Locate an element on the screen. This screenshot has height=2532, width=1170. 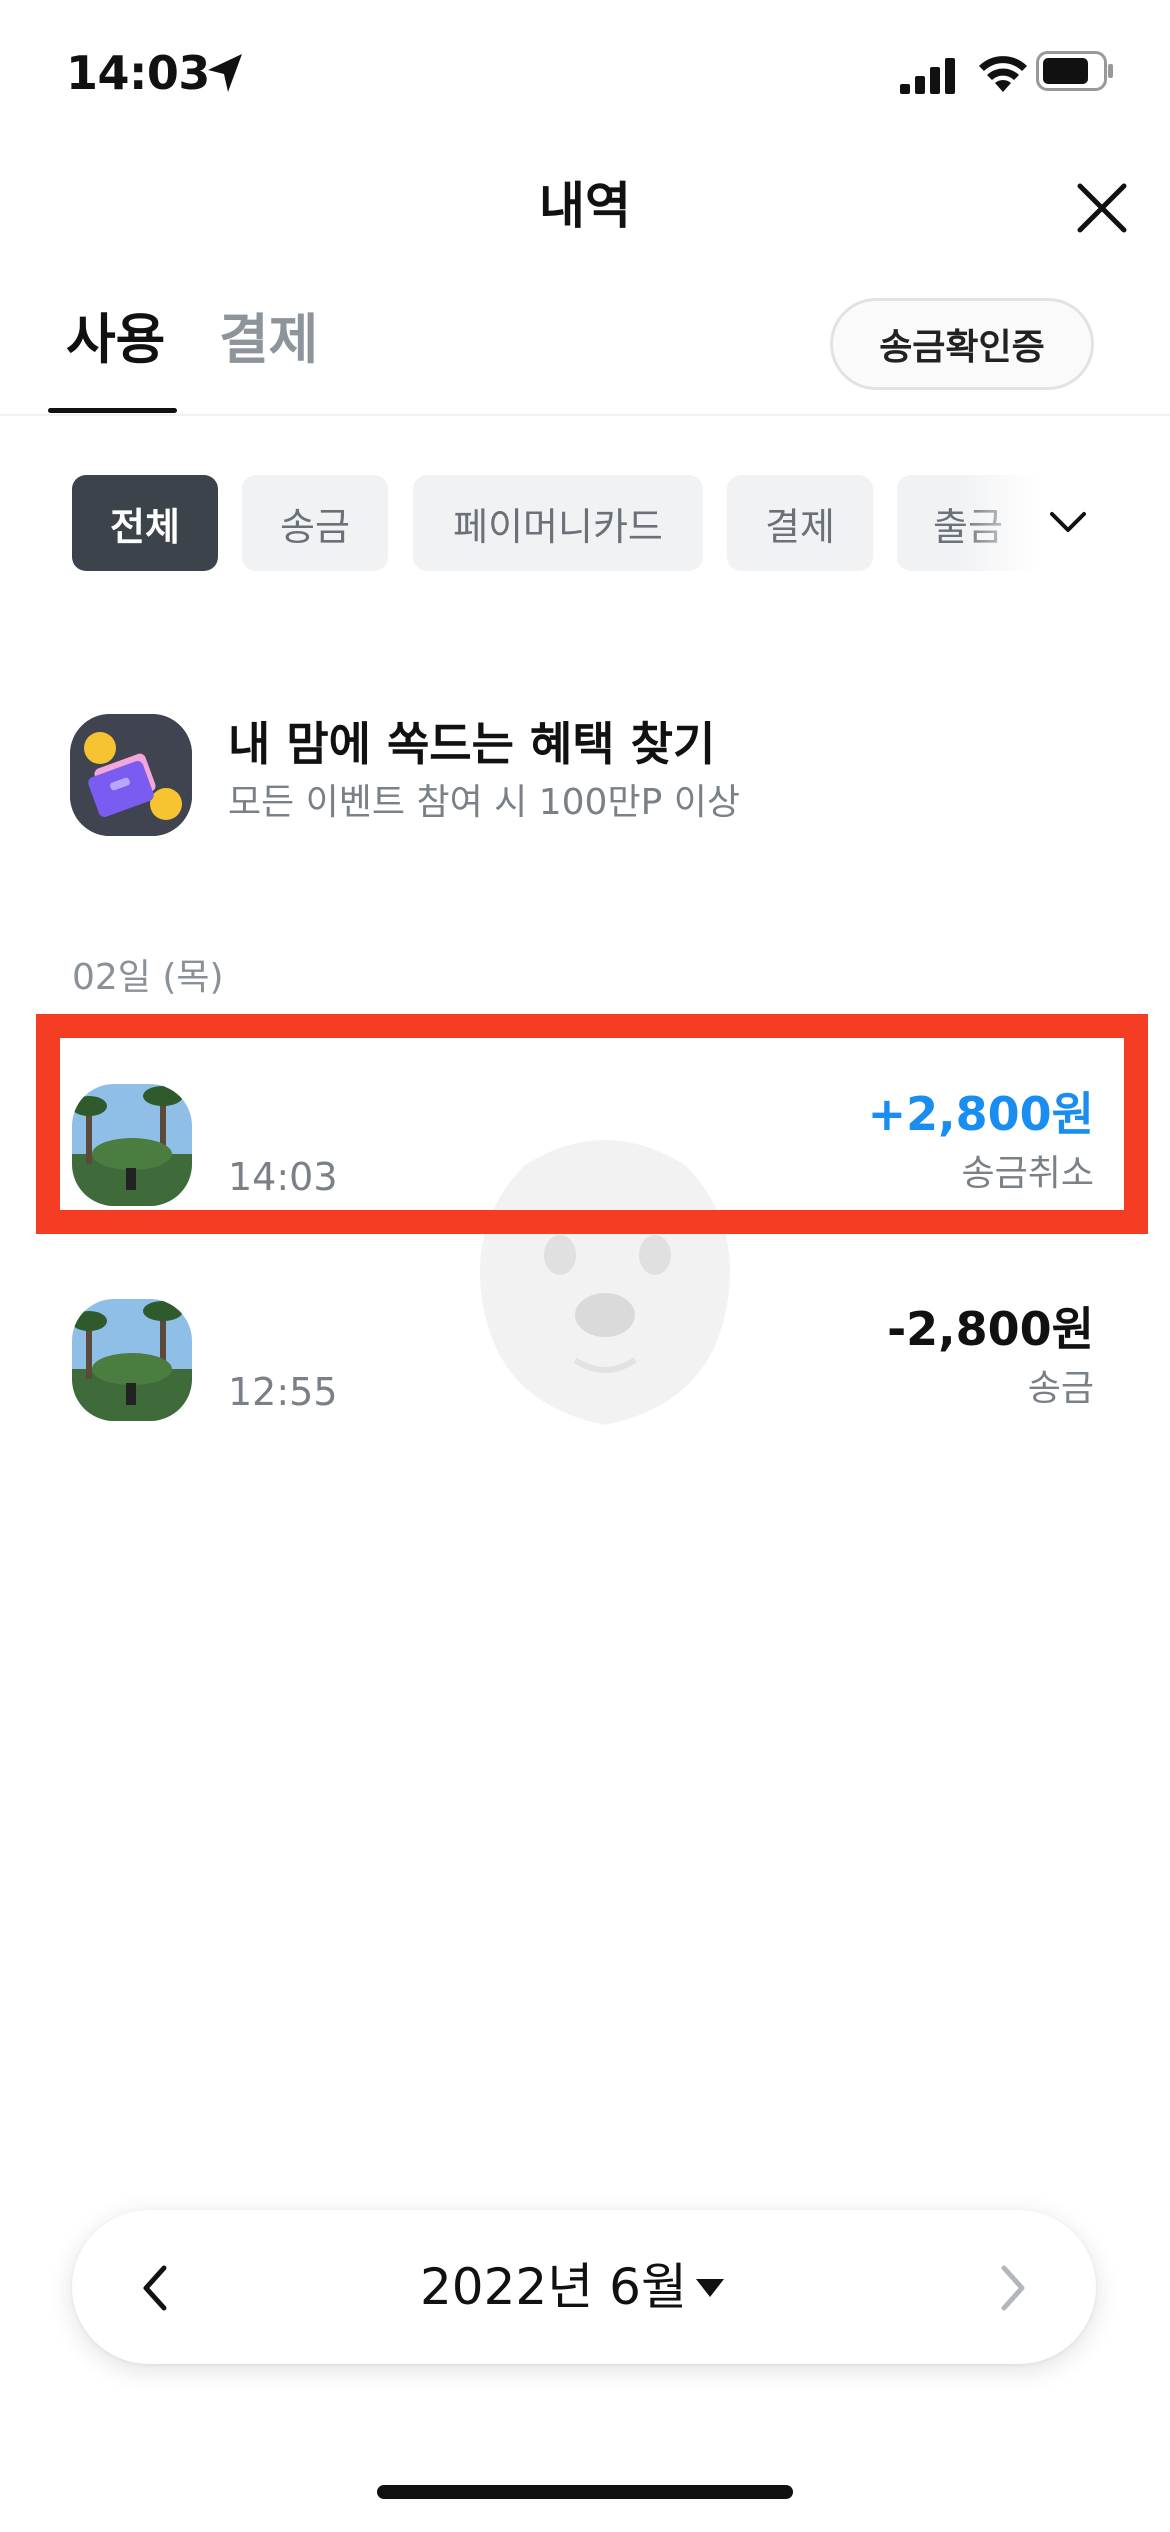
dog-watermark-icon is located at coordinates (605, 1282).